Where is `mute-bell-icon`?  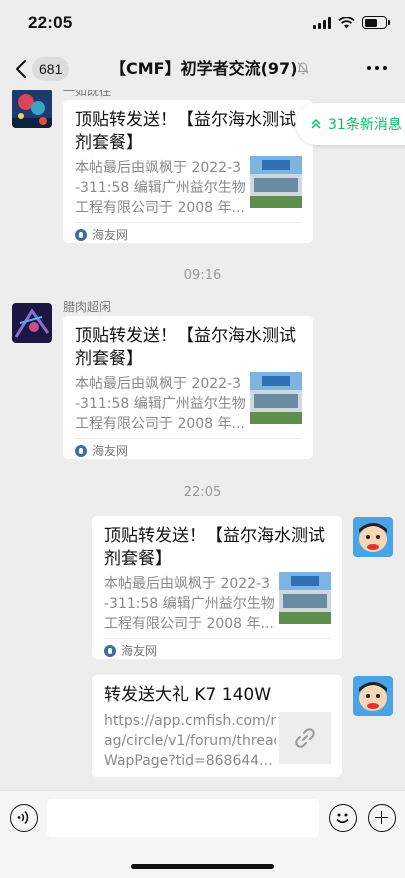
mute-bell-icon is located at coordinates (303, 68).